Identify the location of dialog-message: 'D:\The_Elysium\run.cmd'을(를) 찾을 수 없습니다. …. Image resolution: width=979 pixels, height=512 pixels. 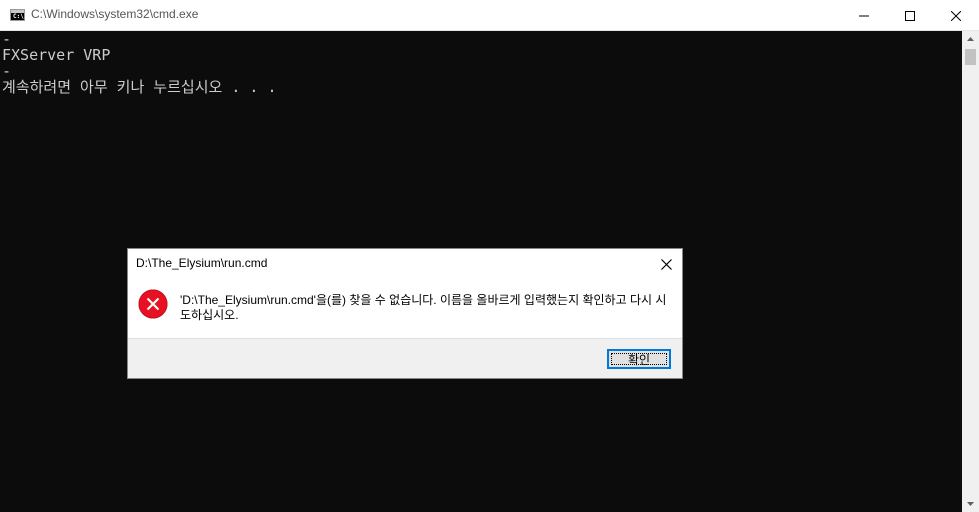
(423, 307).